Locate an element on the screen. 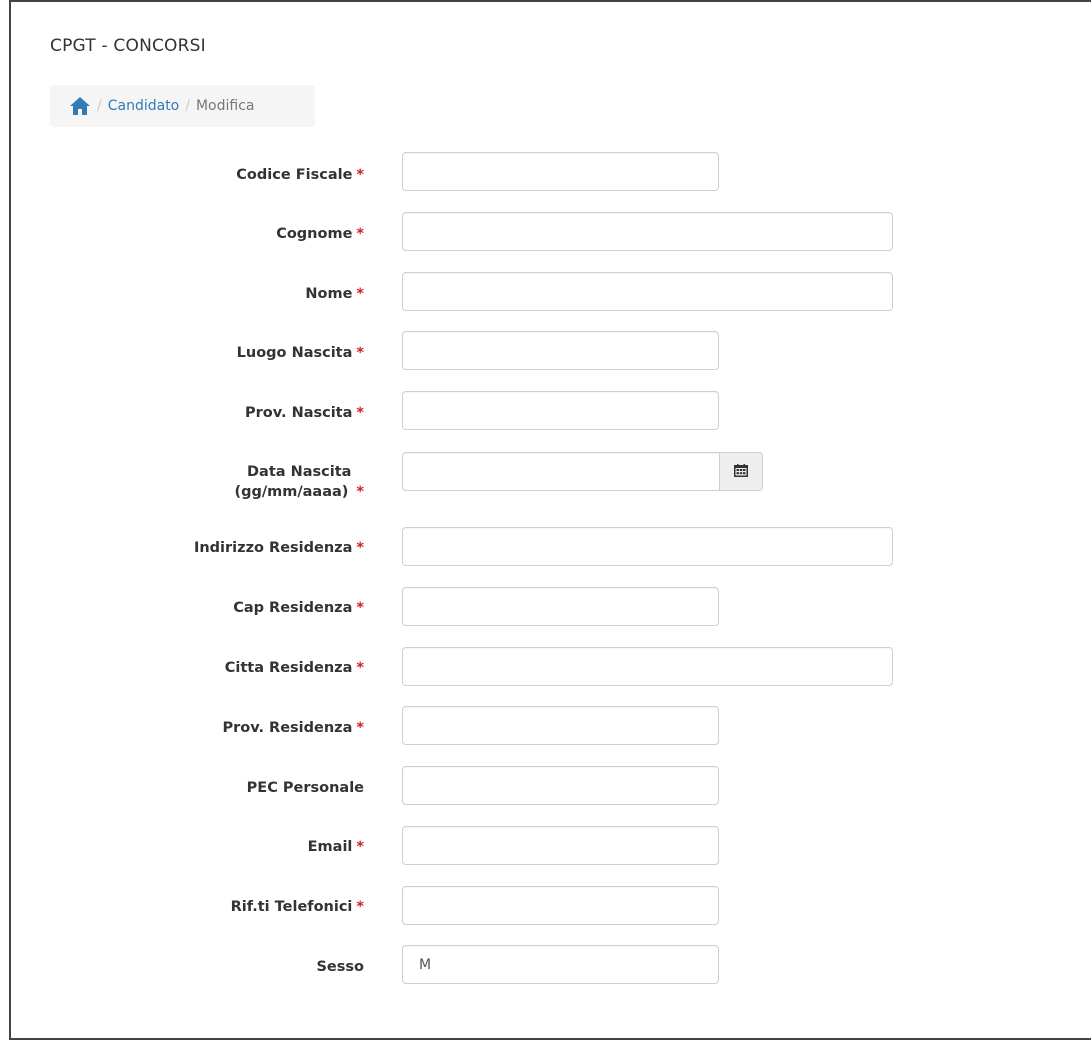 Image resolution: width=1091 pixels, height=1040 pixels. pec-personale-input is located at coordinates (560, 785).